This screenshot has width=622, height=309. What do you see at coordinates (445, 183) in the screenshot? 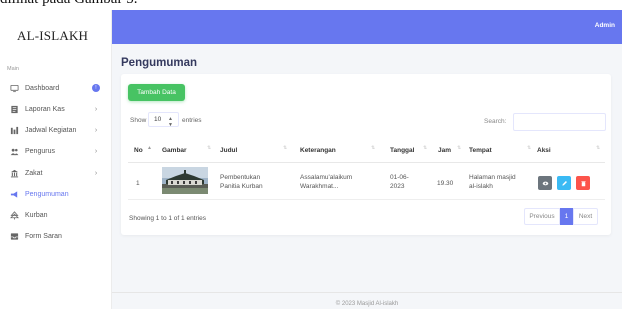
I see `cell-jam: 19.30` at bounding box center [445, 183].